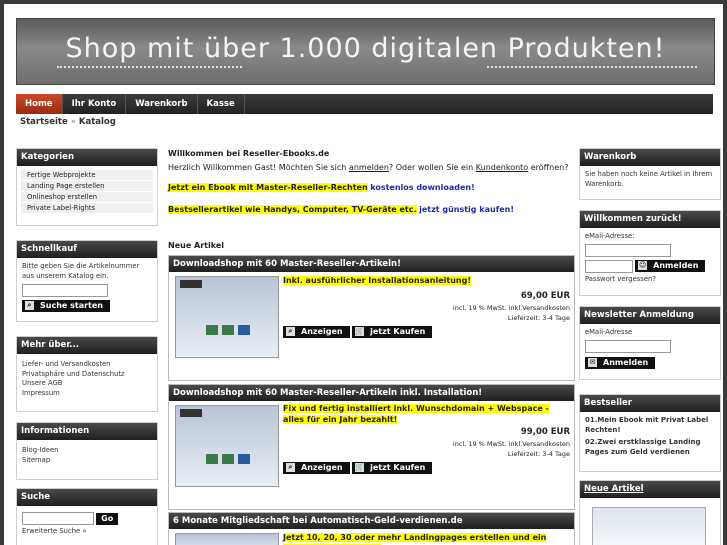 The height and width of the screenshot is (545, 727). I want to click on promo-link: kostenlos downloaden!, so click(422, 187).